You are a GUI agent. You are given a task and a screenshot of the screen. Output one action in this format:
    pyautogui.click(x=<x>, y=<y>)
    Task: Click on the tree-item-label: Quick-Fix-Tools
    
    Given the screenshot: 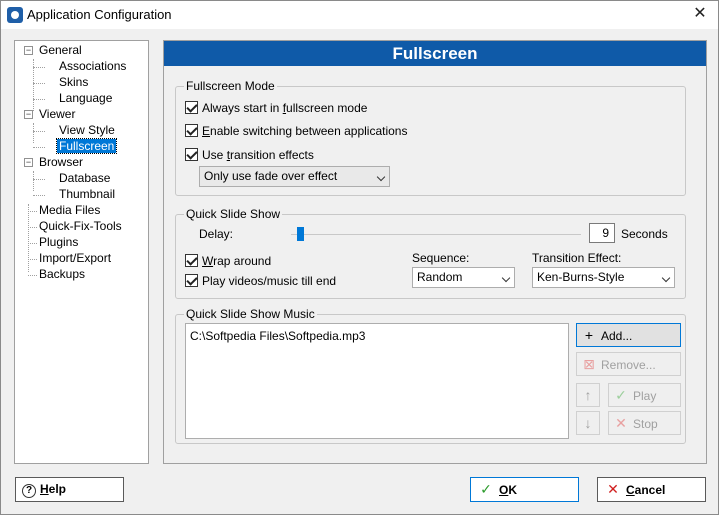 What is the action you would take?
    pyautogui.click(x=80, y=226)
    